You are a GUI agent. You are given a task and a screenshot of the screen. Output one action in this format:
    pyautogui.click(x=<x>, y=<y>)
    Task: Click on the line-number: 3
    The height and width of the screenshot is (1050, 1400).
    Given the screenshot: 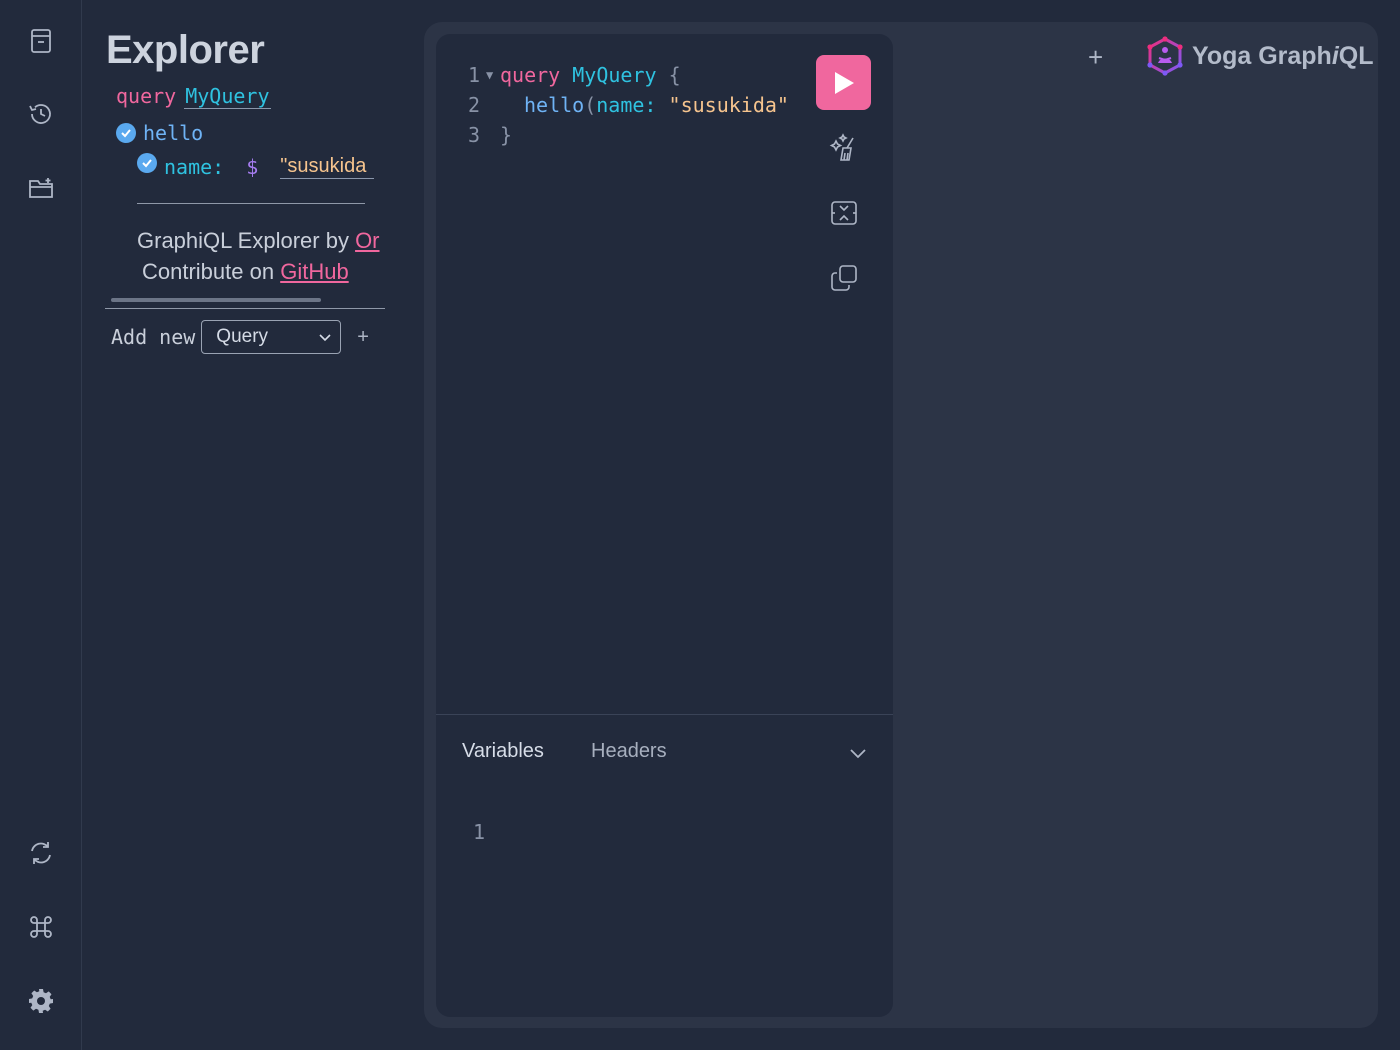 What is the action you would take?
    pyautogui.click(x=473, y=135)
    